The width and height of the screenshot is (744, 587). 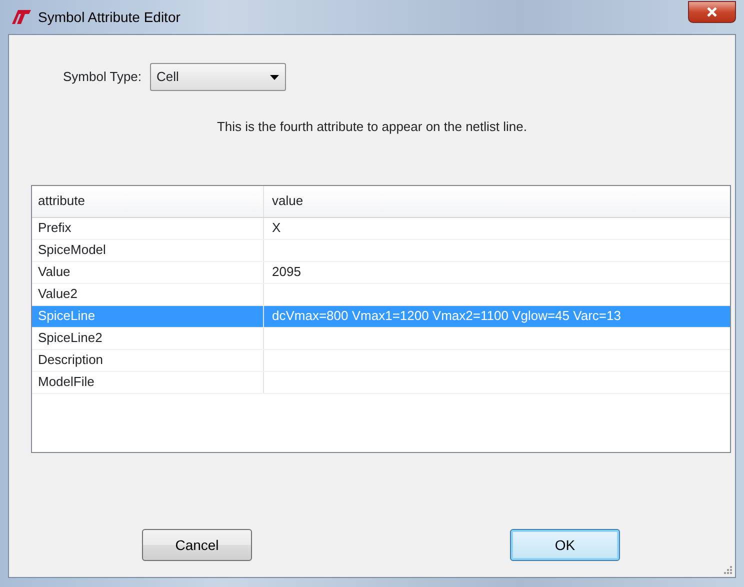 I want to click on attribute-cell-text: SpiceModel, so click(x=72, y=250).